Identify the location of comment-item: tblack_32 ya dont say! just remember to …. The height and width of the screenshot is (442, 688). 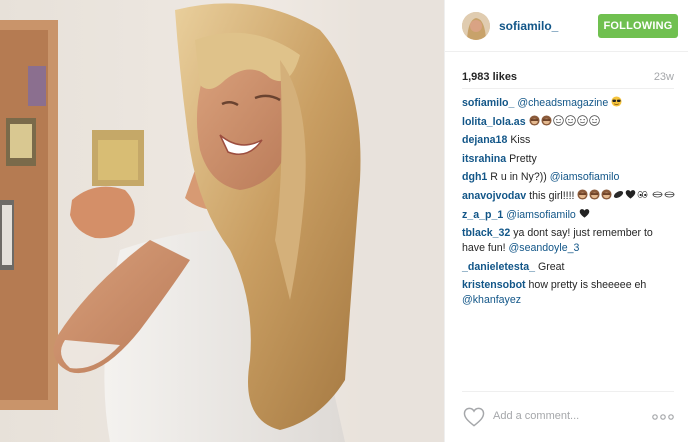
(569, 241).